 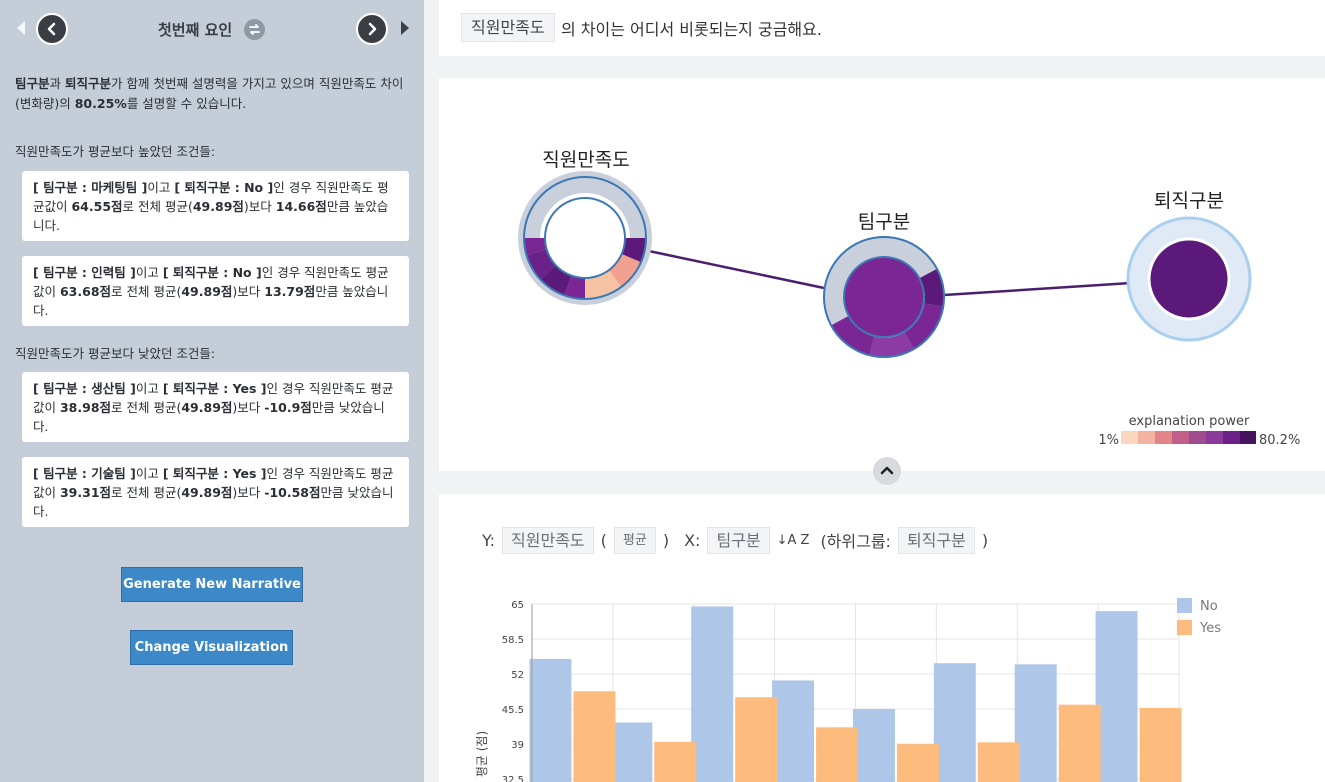 I want to click on node-retire: 퇴직구분, so click(x=1189, y=266).